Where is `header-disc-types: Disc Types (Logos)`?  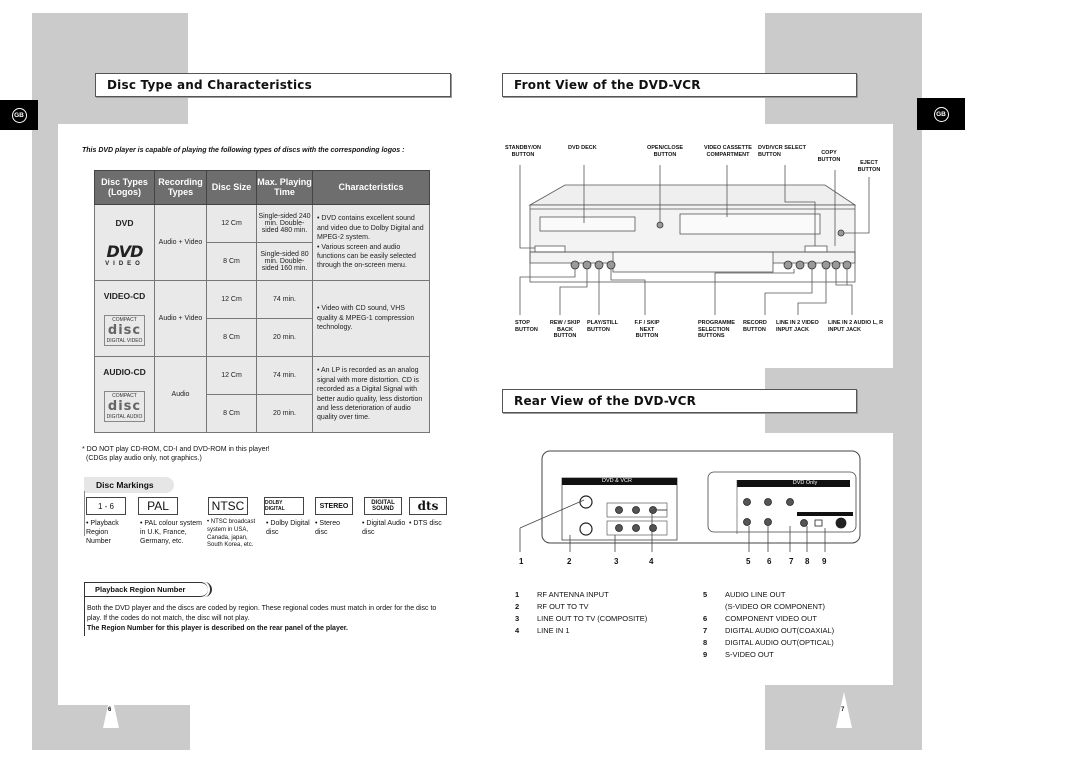 header-disc-types: Disc Types (Logos) is located at coordinates (124, 187).